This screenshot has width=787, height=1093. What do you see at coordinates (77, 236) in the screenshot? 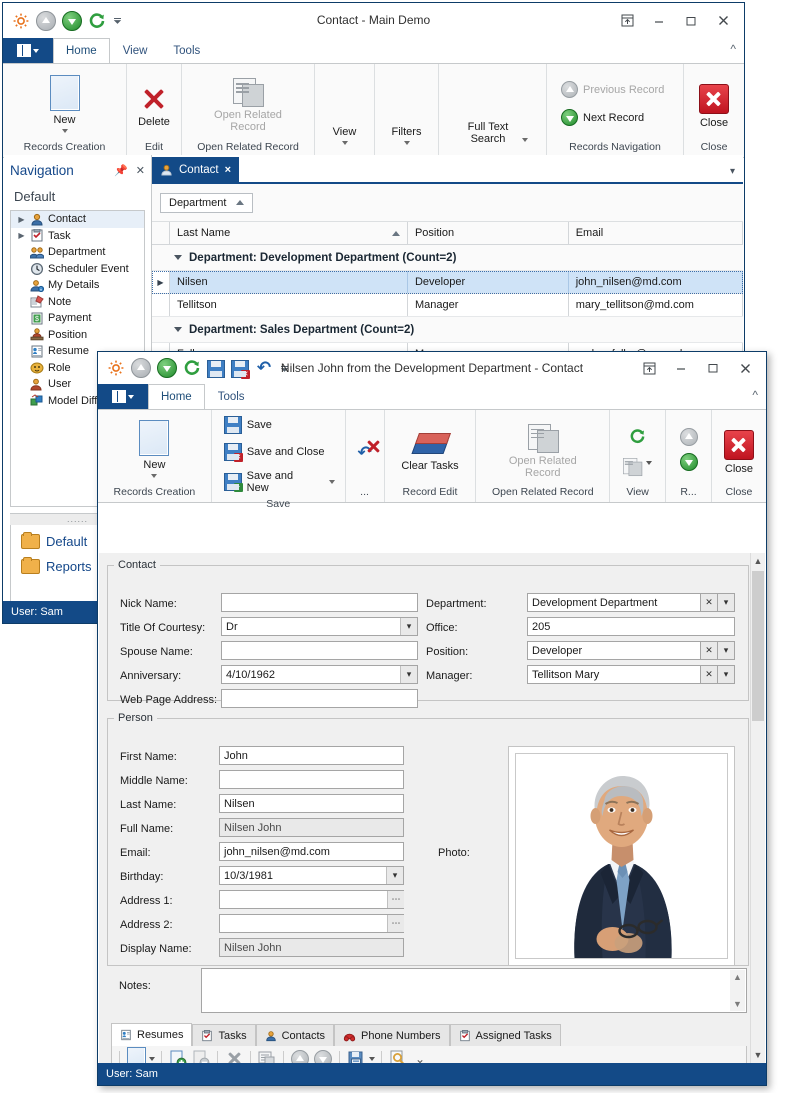
I see `sidebar-item-task: ▶ Task` at bounding box center [77, 236].